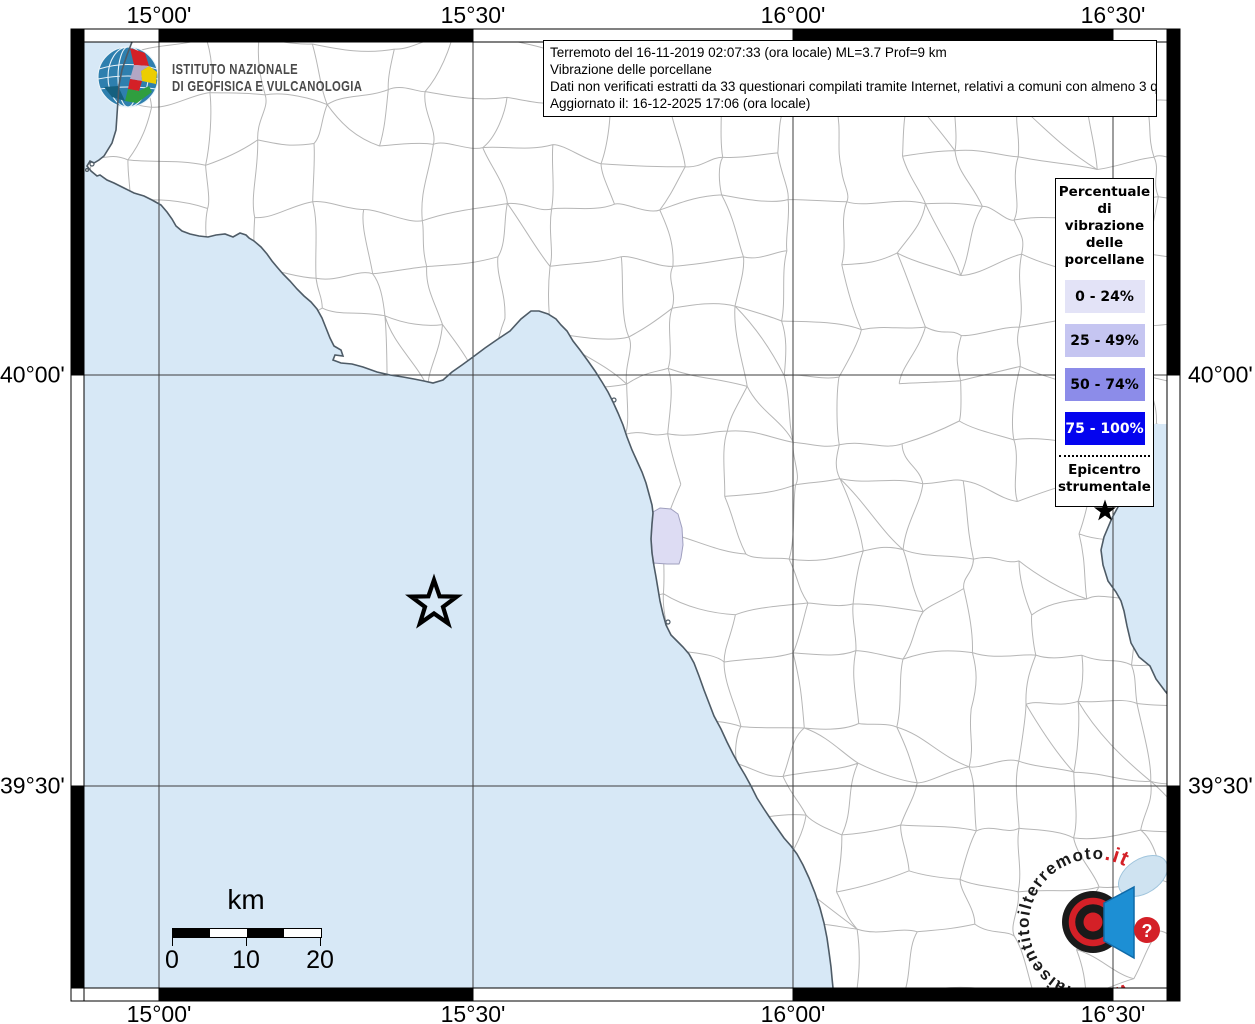 This screenshot has height=1024, width=1255. I want to click on axis-label-bottom-15-00: 15°00', so click(159, 1012).